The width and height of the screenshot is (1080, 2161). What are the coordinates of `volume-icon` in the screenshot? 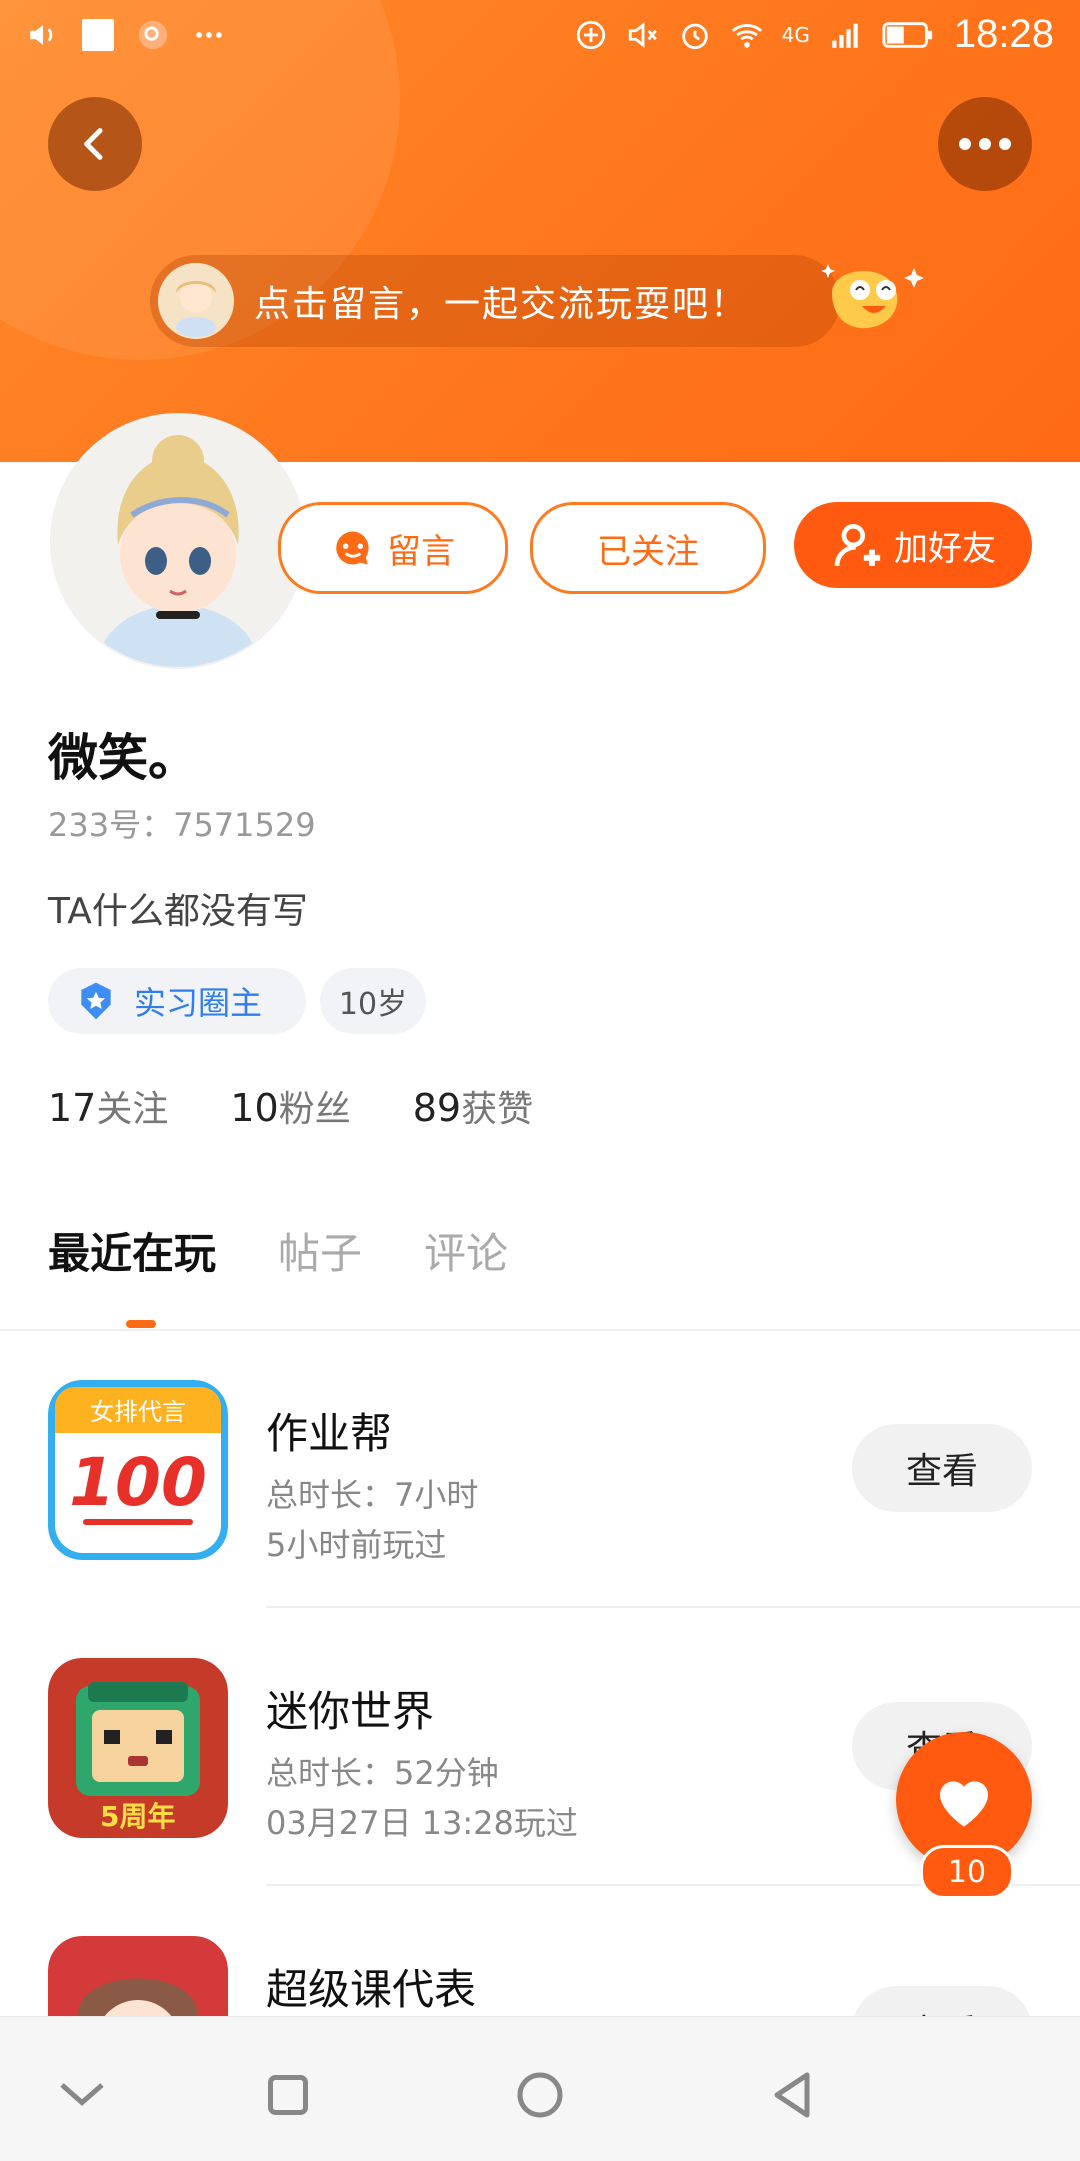 It's located at (41, 35).